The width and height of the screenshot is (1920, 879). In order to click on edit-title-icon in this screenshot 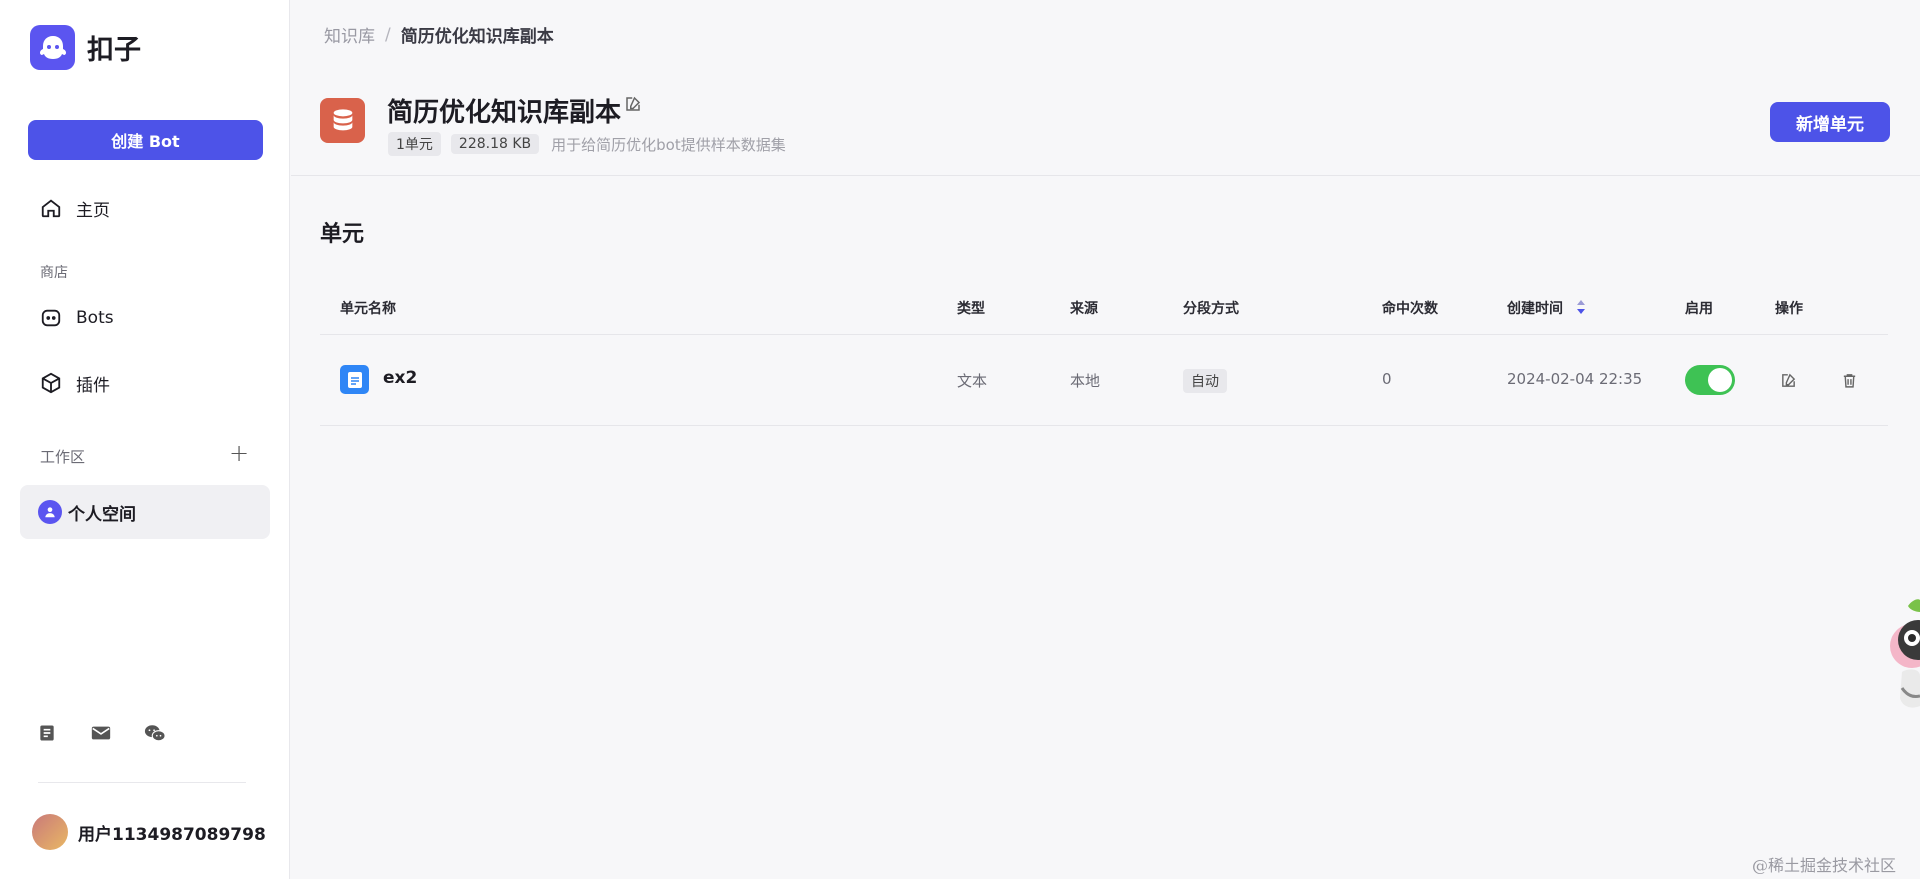, I will do `click(634, 105)`.